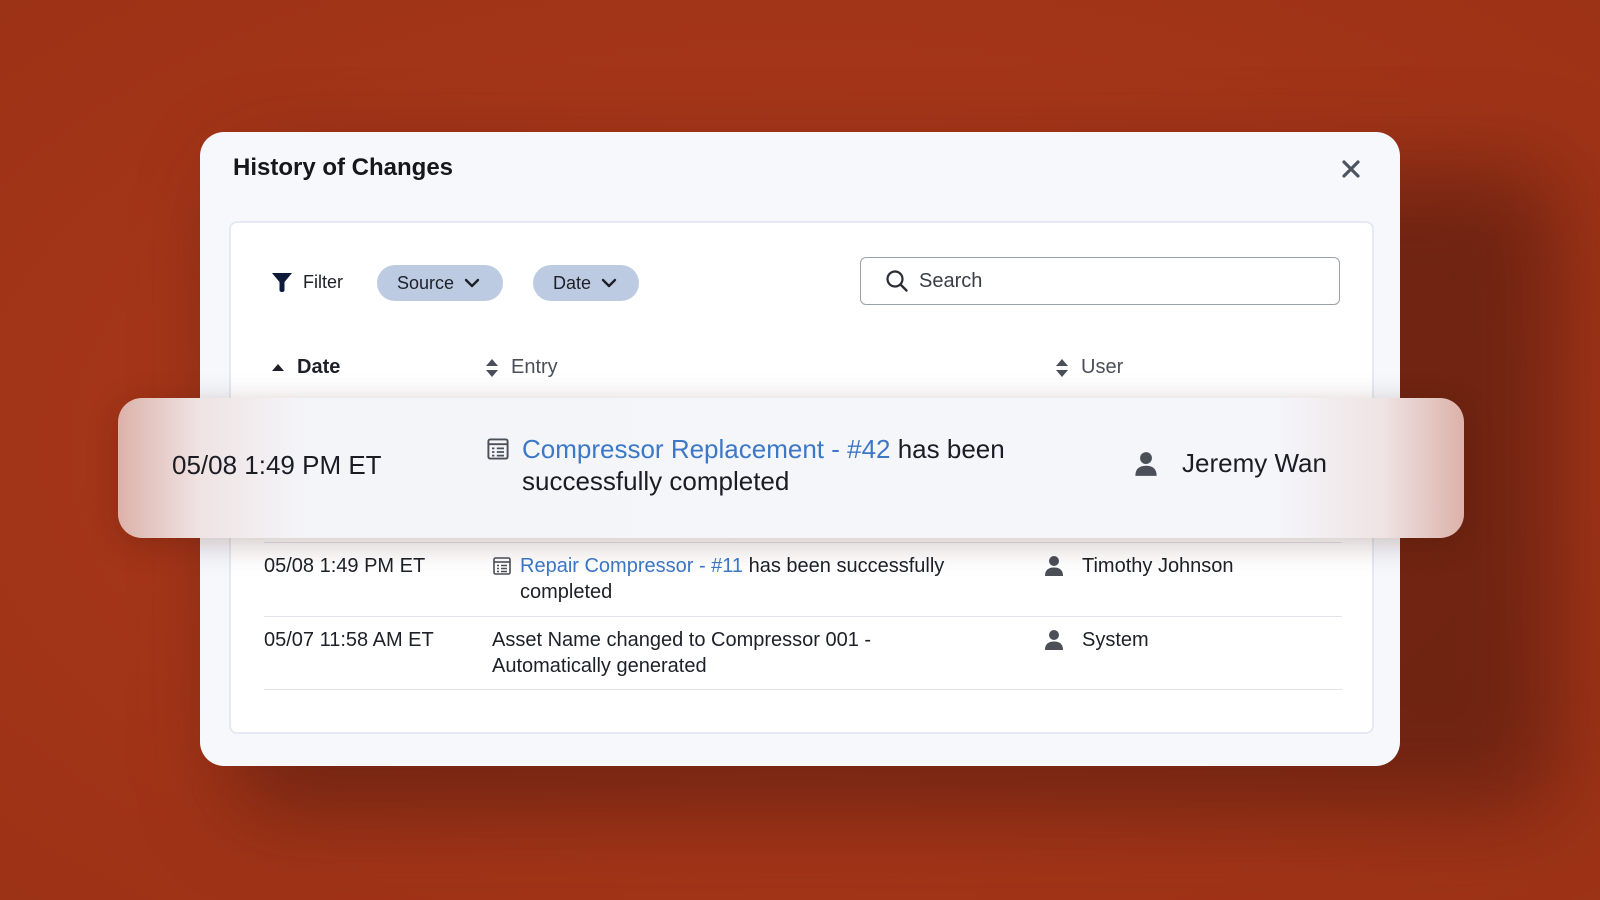 Image resolution: width=1600 pixels, height=900 pixels. I want to click on column-header-user-label: User, so click(1102, 367).